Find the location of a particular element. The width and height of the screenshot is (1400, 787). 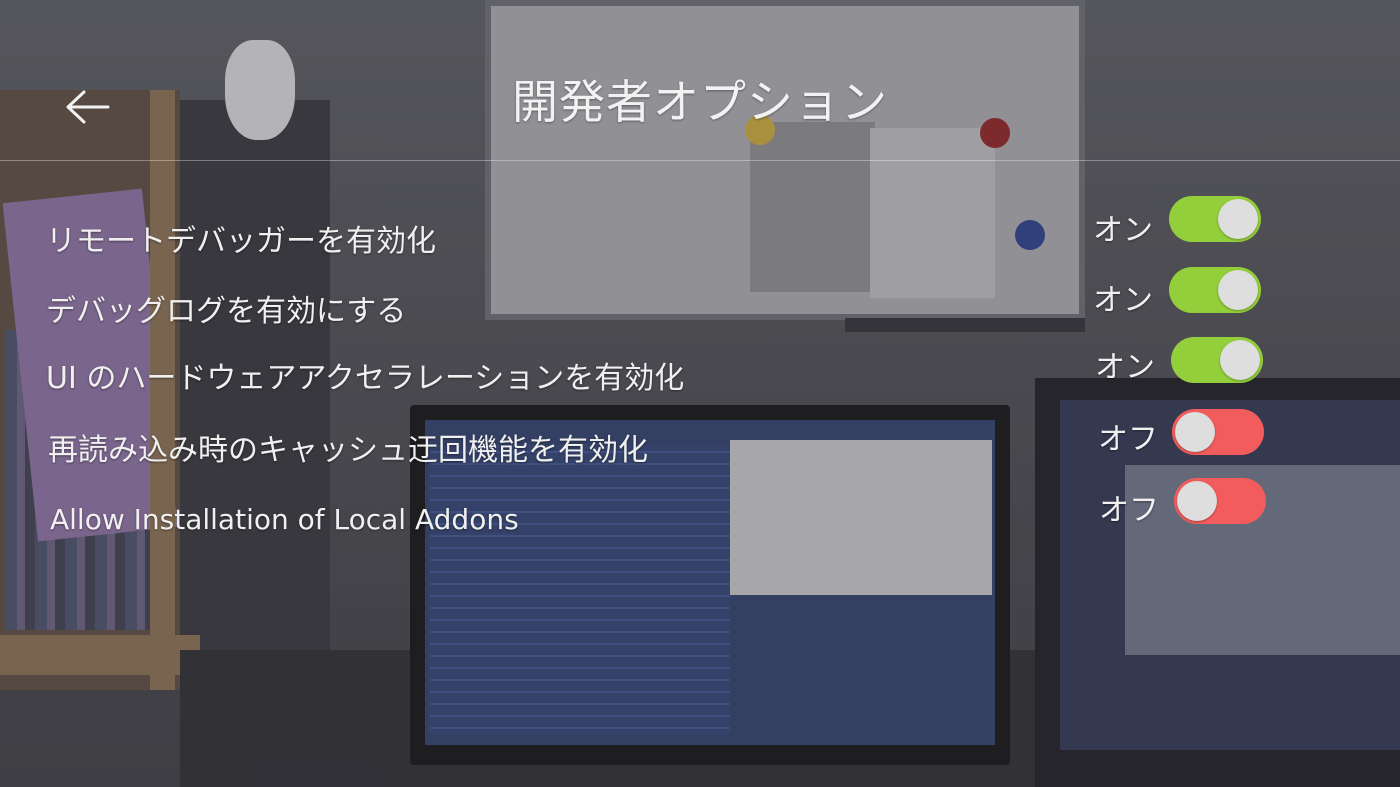

option-label: デバッグログを有効にする is located at coordinates (226, 311).